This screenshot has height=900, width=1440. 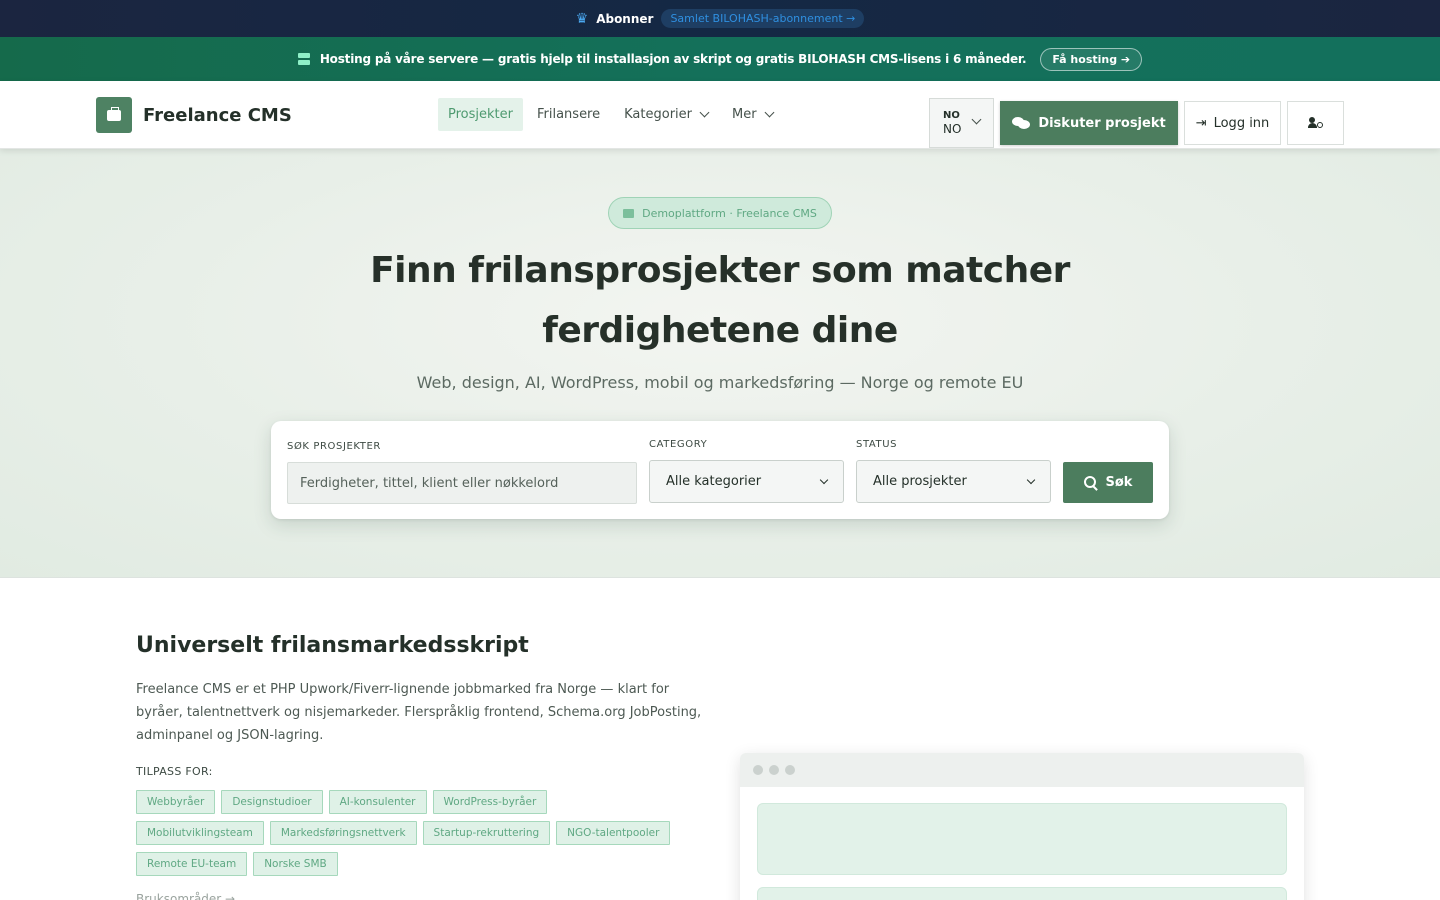 I want to click on nav-item-label: Kategorier, so click(x=658, y=114).